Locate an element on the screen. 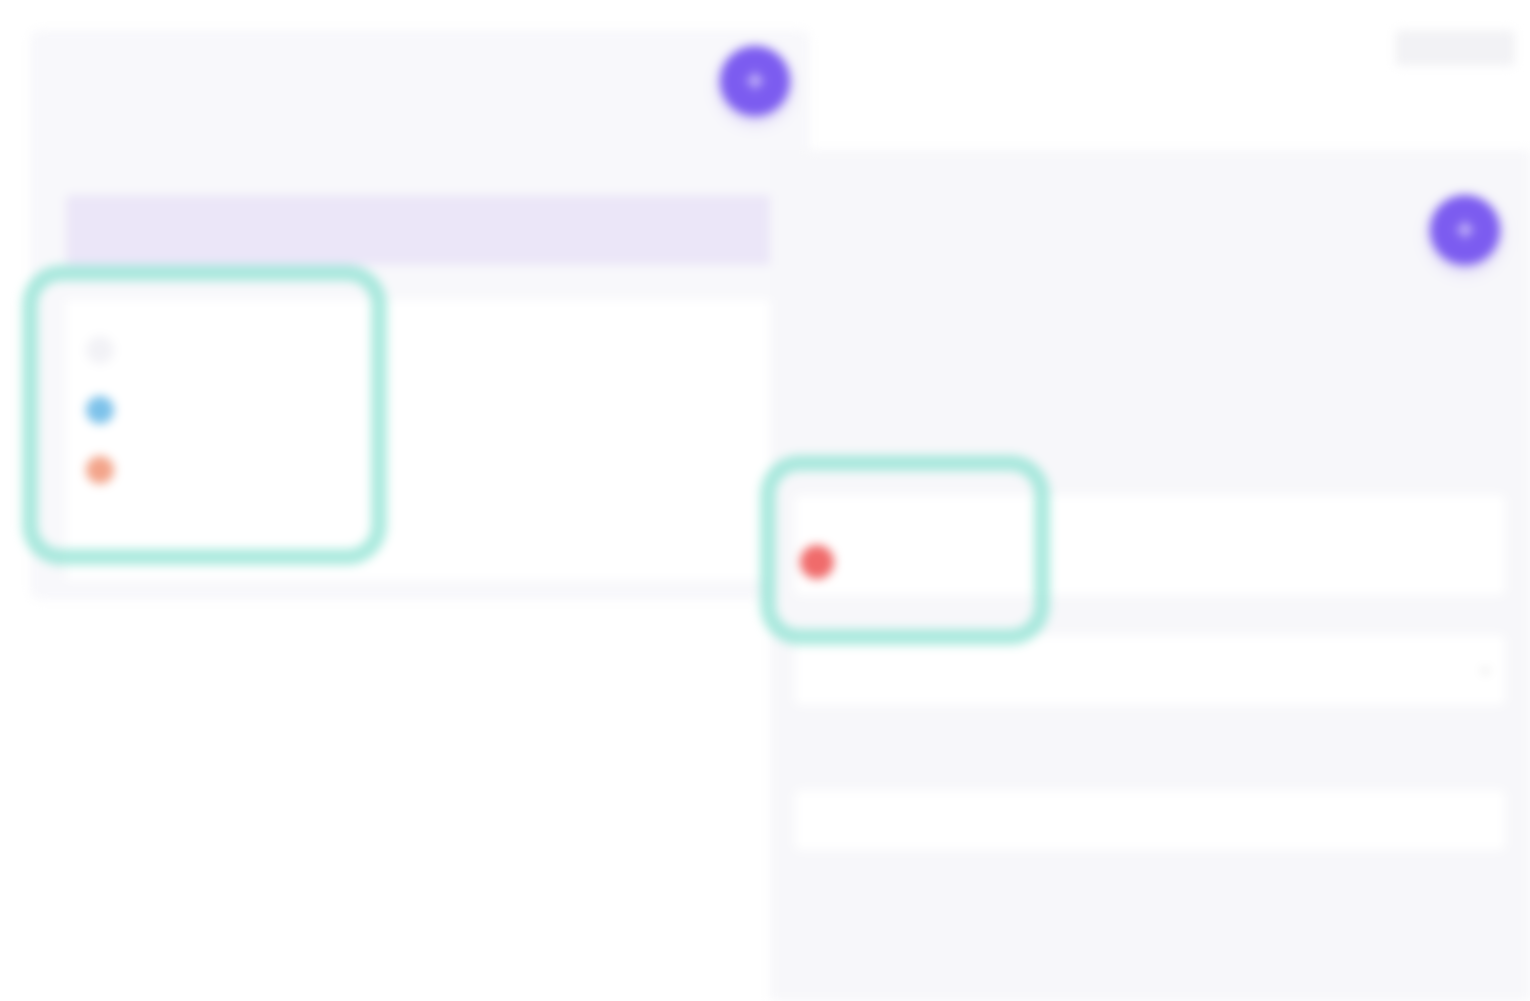 Image resolution: width=1530 pixels, height=1001 pixels. left-header: + is located at coordinates (420, 110).